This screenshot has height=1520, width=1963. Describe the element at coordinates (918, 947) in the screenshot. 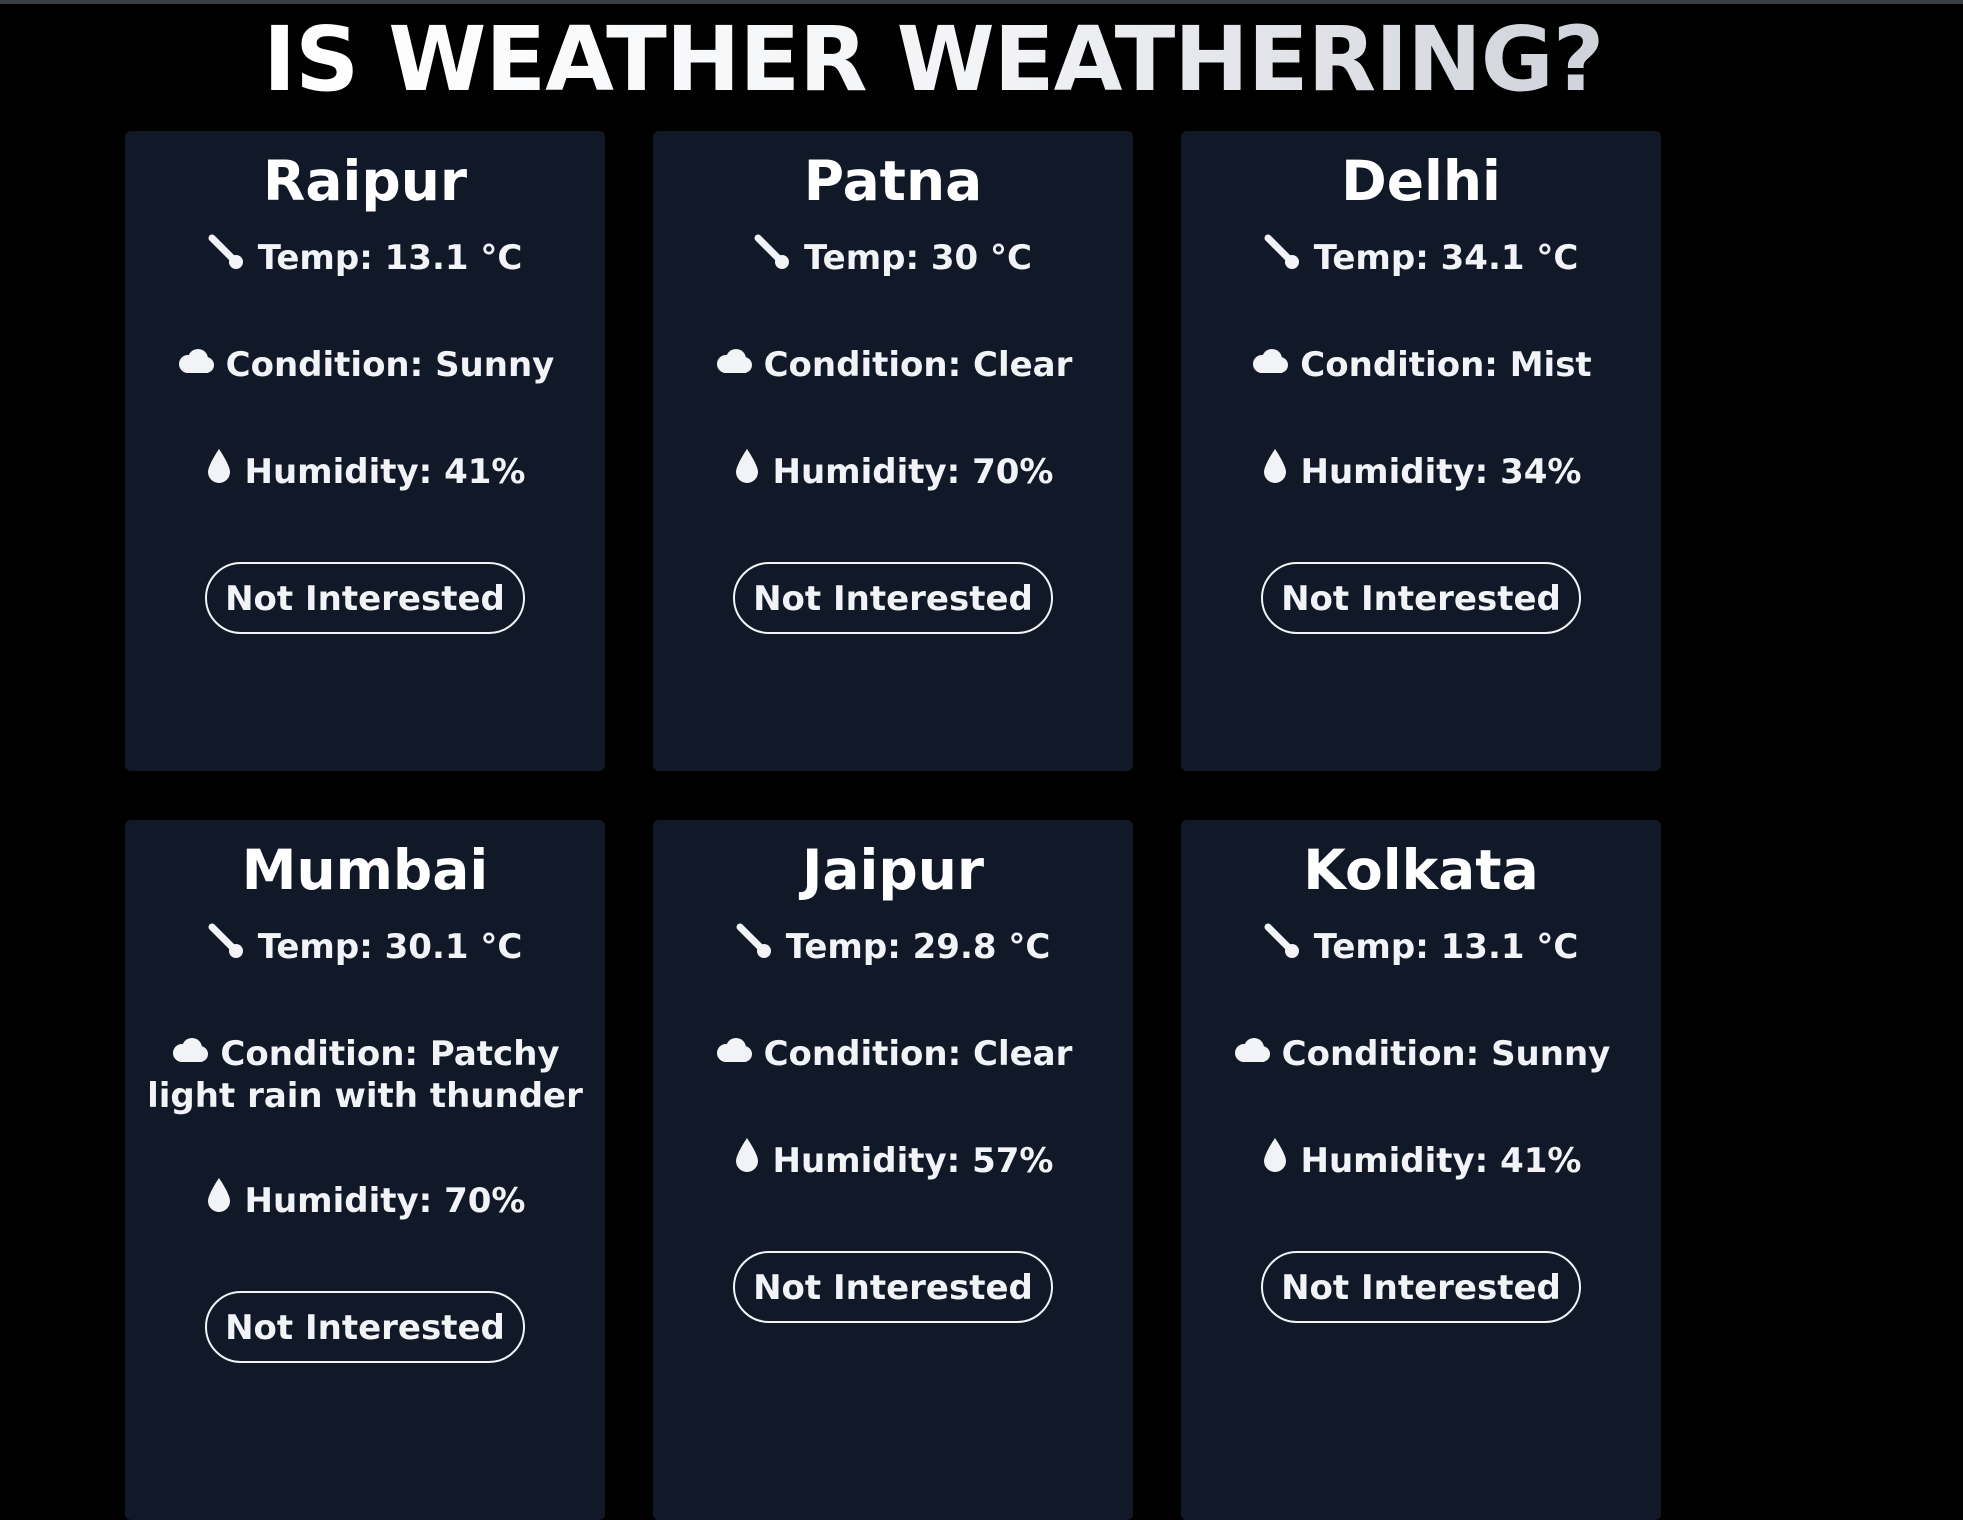

I see `temperature-text: Temp: 29.8 °C` at that location.